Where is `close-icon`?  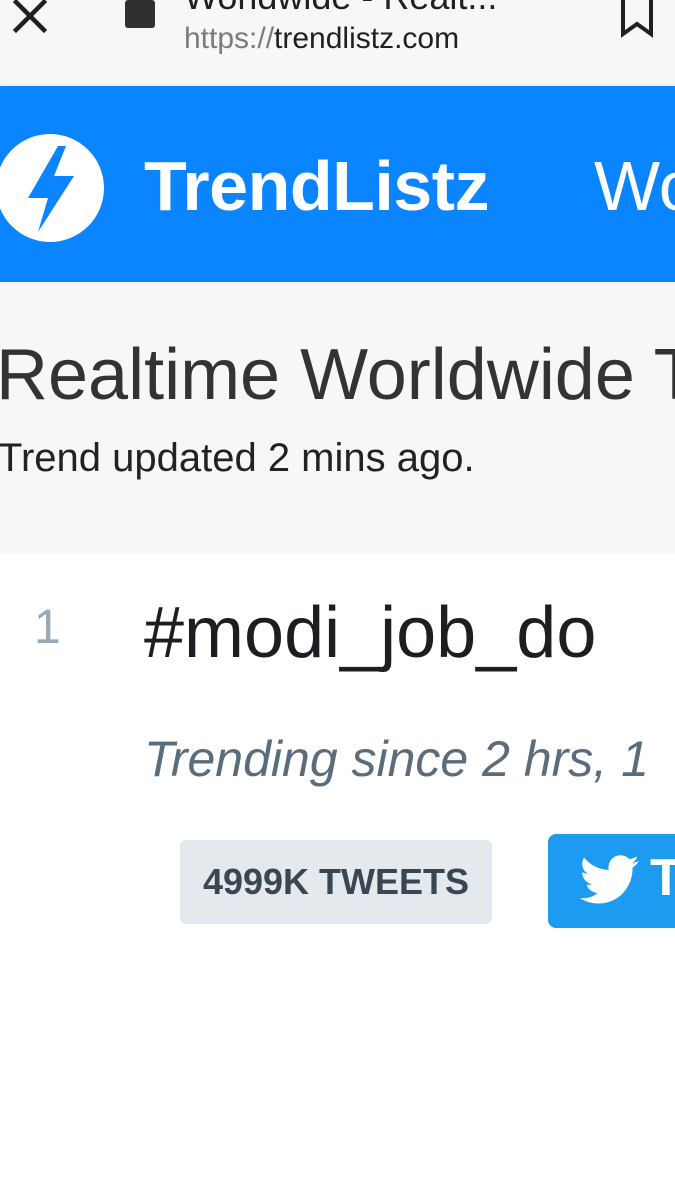
close-icon is located at coordinates (30, 19).